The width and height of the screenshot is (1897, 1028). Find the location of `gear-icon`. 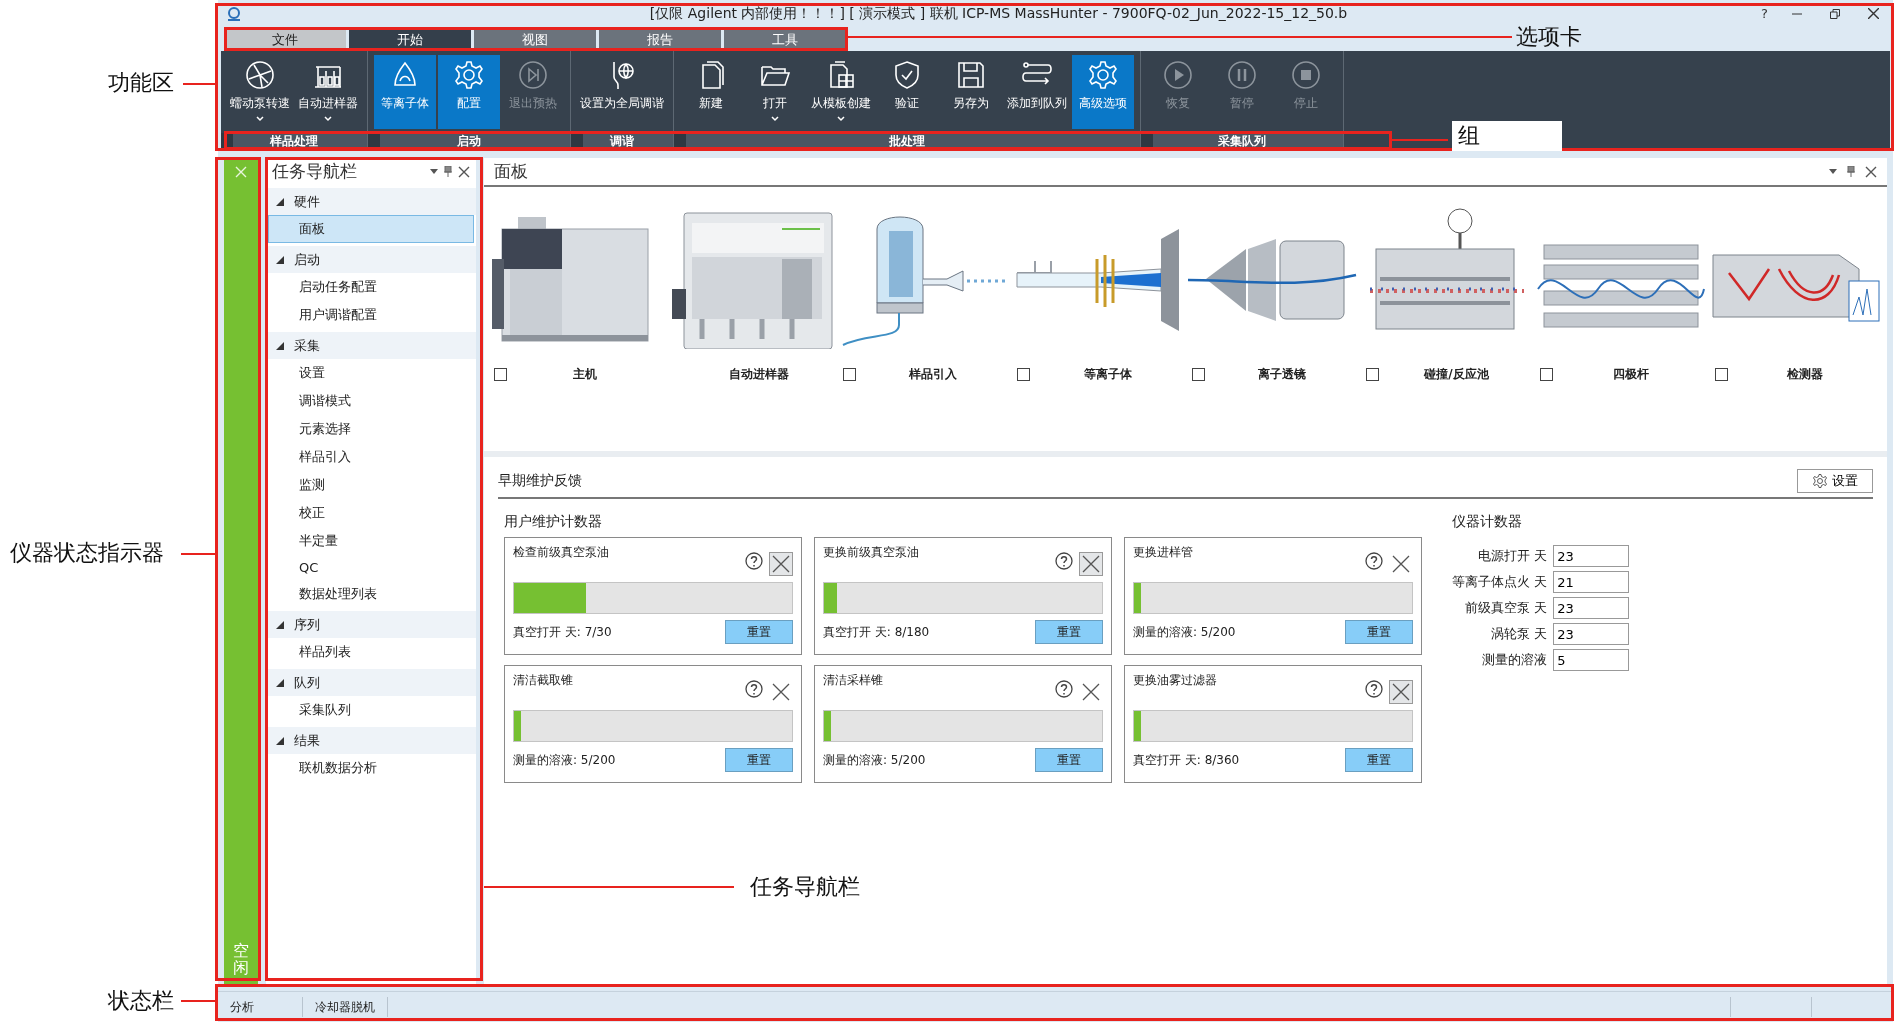

gear-icon is located at coordinates (1820, 481).